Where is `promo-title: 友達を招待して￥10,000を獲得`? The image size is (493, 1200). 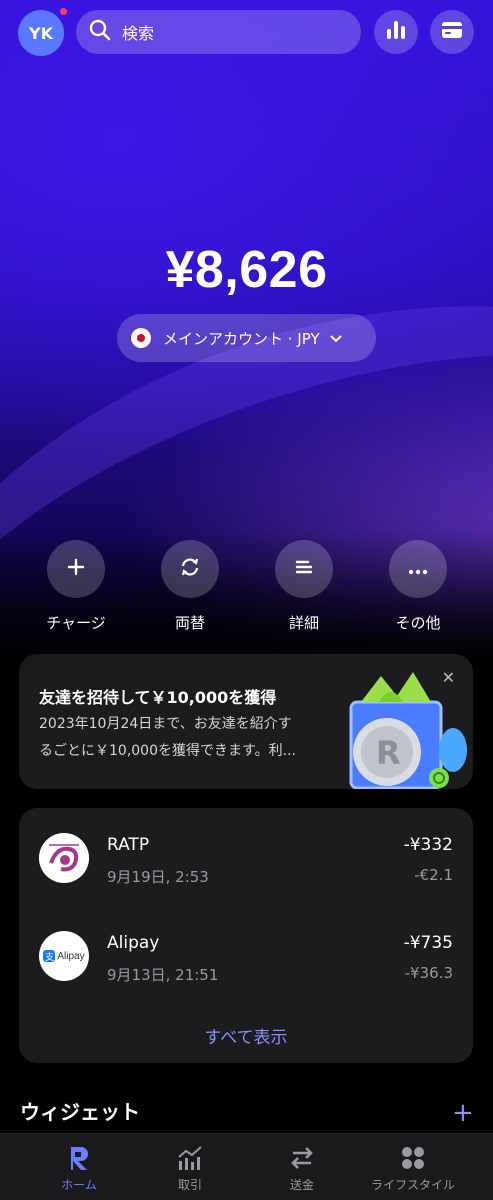
promo-title: 友達を招待して￥10,000を獲得 is located at coordinates (158, 697).